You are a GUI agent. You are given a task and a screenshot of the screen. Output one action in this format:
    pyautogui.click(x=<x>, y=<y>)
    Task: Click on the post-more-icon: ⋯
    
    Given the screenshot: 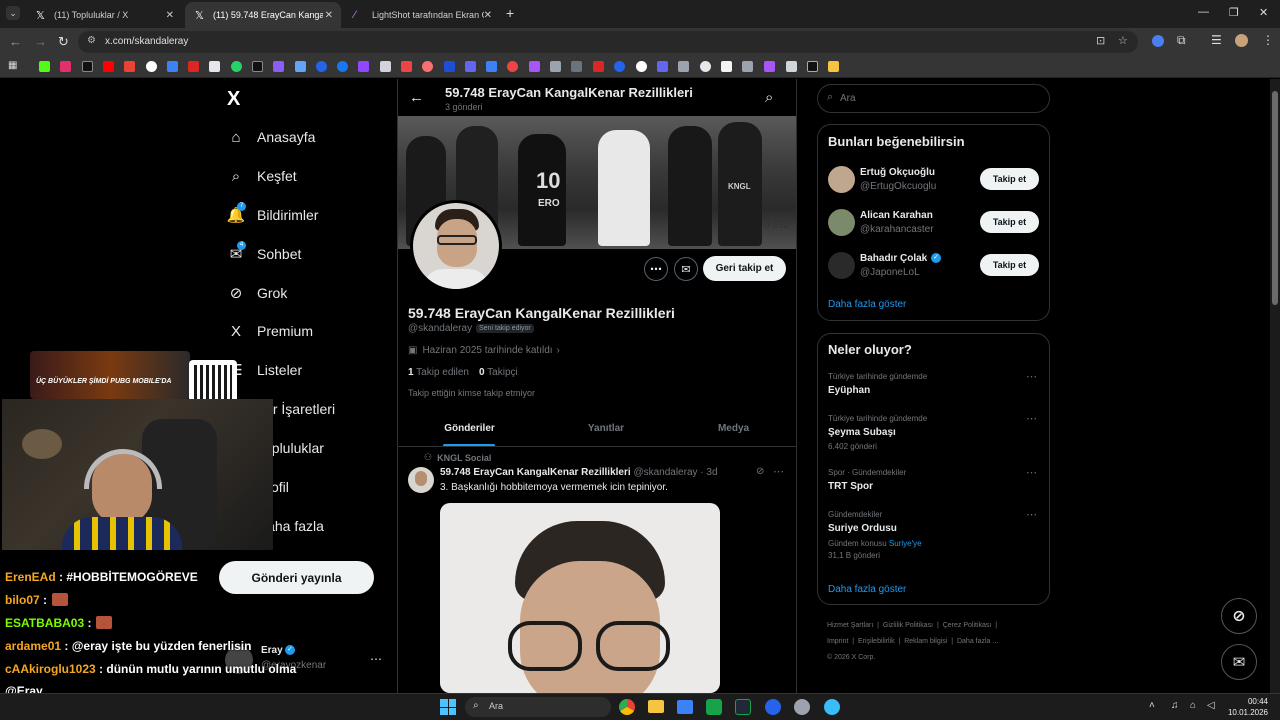 What is the action you would take?
    pyautogui.click(x=778, y=471)
    